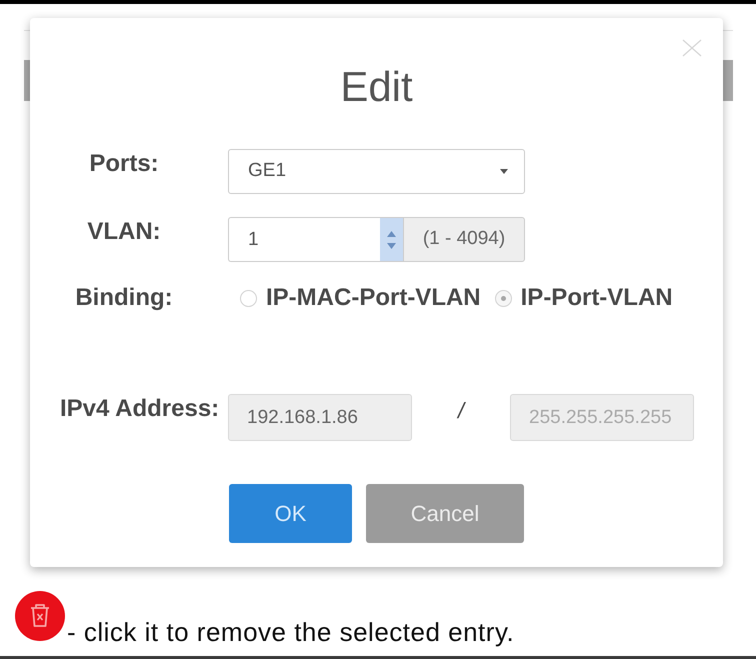  Describe the element at coordinates (373, 298) in the screenshot. I see `radio-label: IP-MAC-Port-VLAN` at that location.